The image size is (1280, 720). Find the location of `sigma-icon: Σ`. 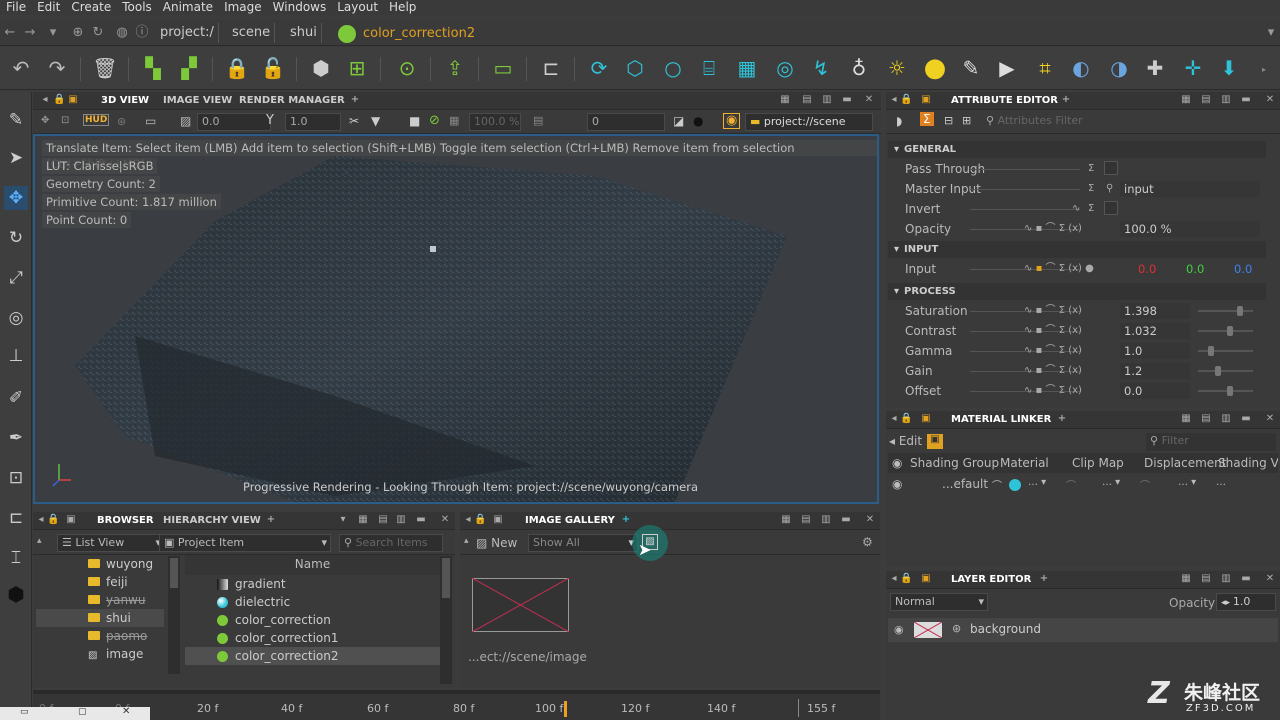

sigma-icon: Σ is located at coordinates (927, 119).